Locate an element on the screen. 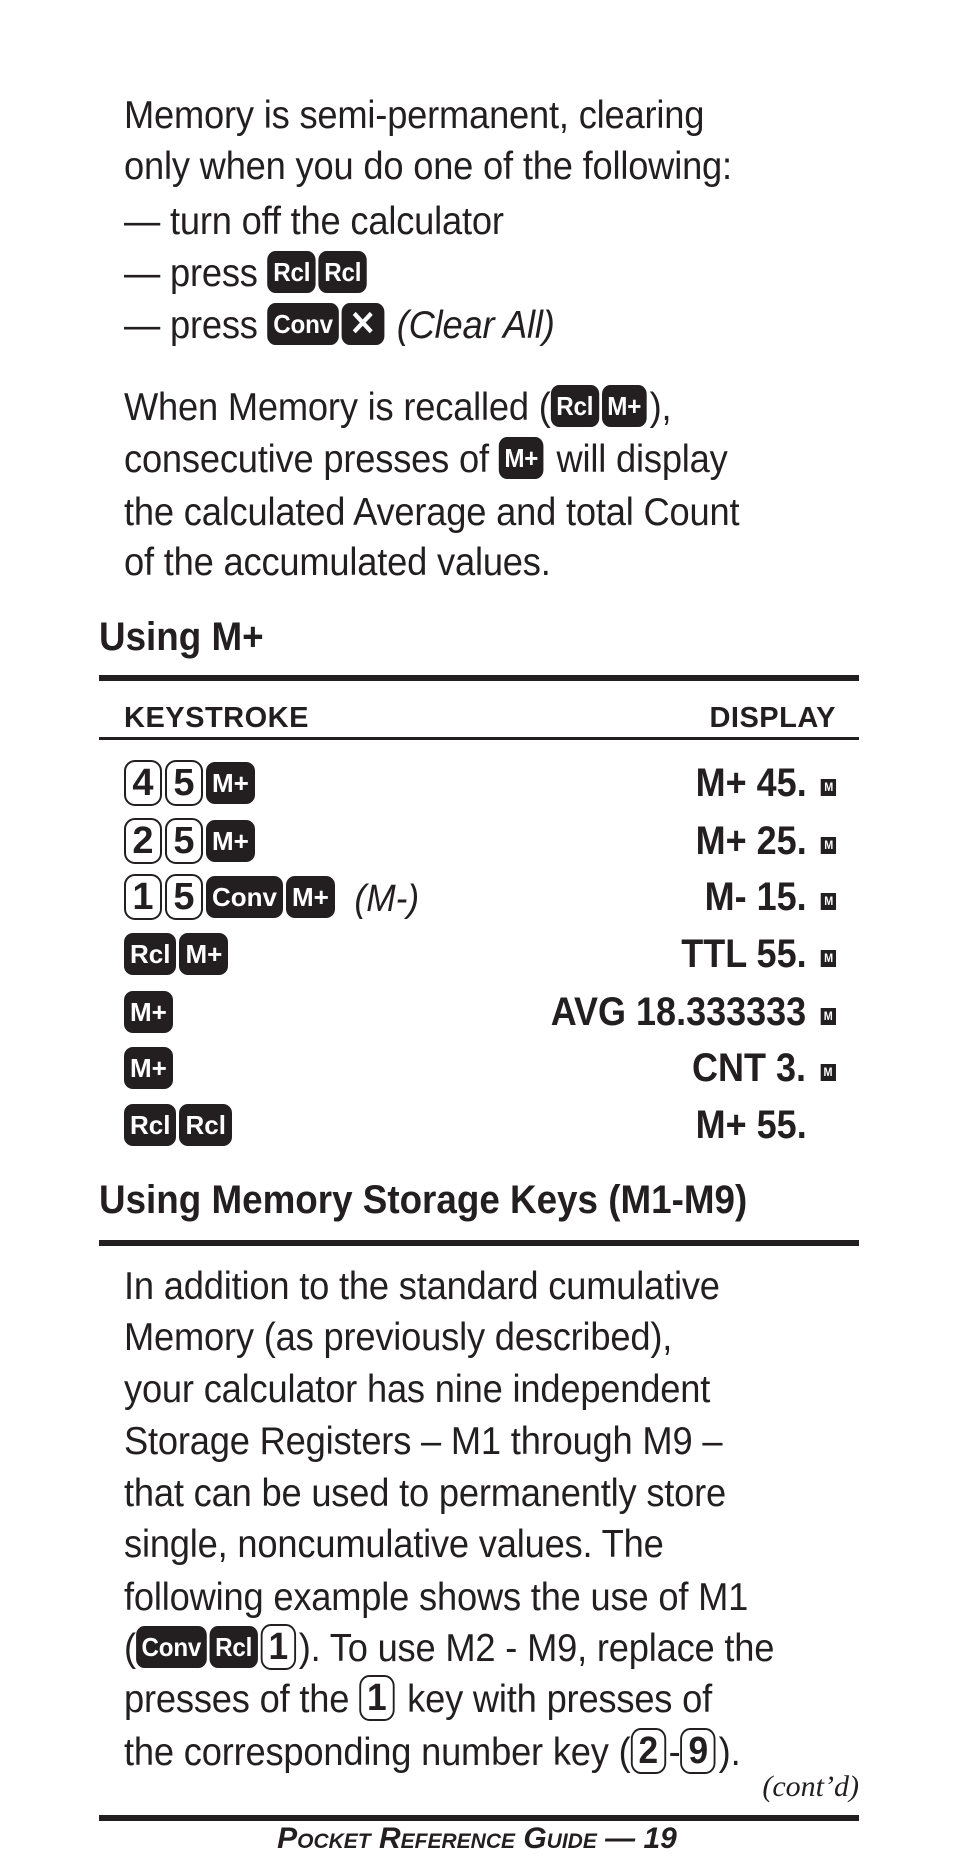  display-value: CNT 3. is located at coordinates (749, 1068).